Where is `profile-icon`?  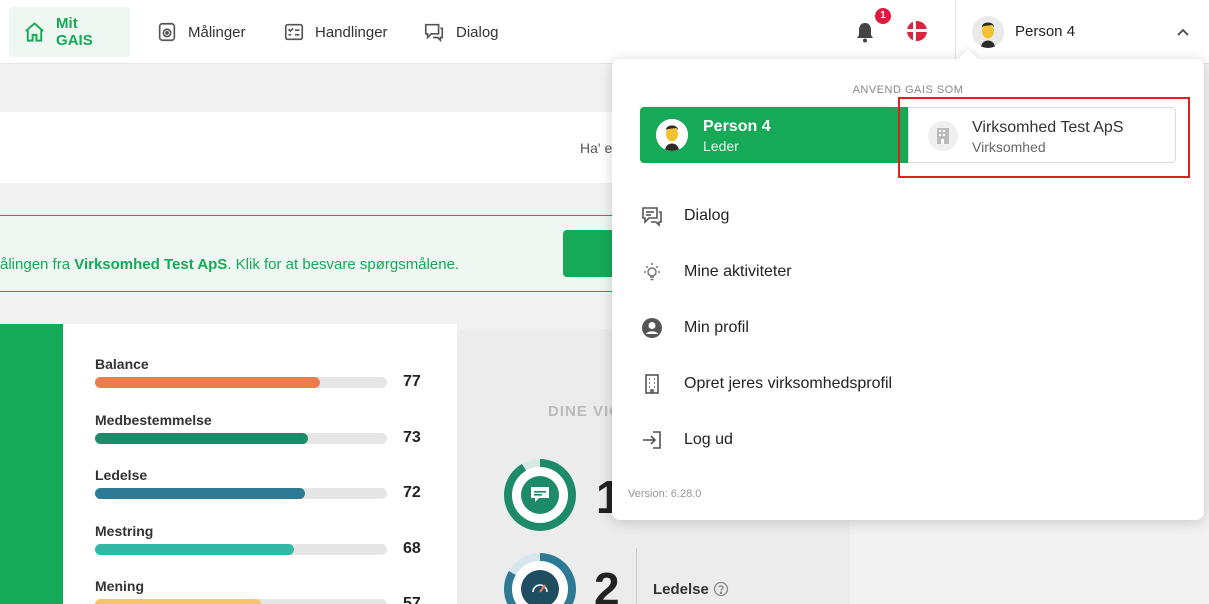
profile-icon is located at coordinates (652, 328).